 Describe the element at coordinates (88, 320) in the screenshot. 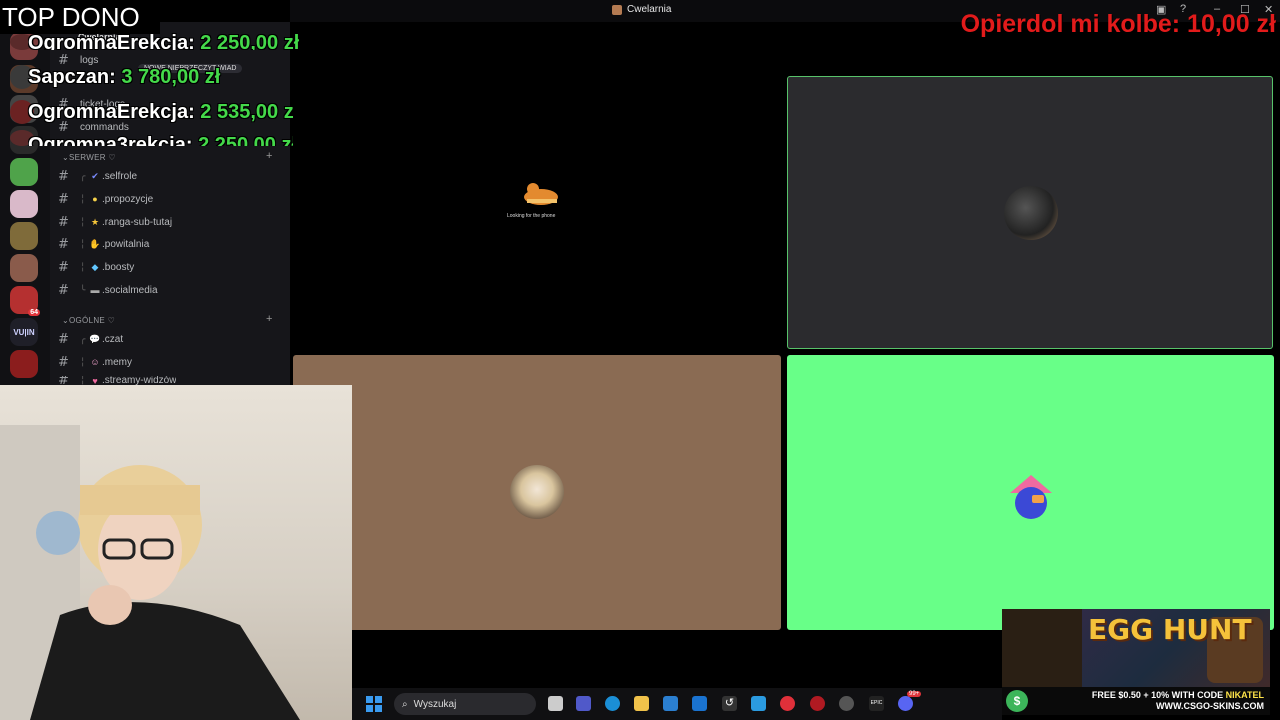

I see `category-ogolne: ⌄OGÓLNE ♡` at that location.